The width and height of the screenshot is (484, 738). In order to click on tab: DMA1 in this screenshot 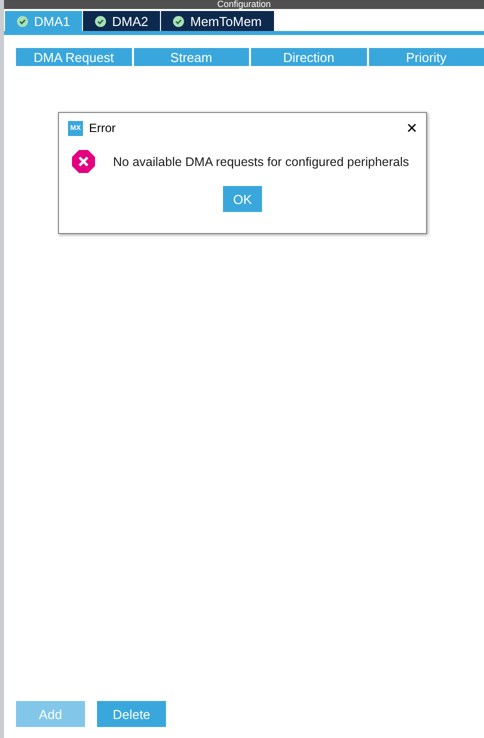, I will do `click(43, 21)`.